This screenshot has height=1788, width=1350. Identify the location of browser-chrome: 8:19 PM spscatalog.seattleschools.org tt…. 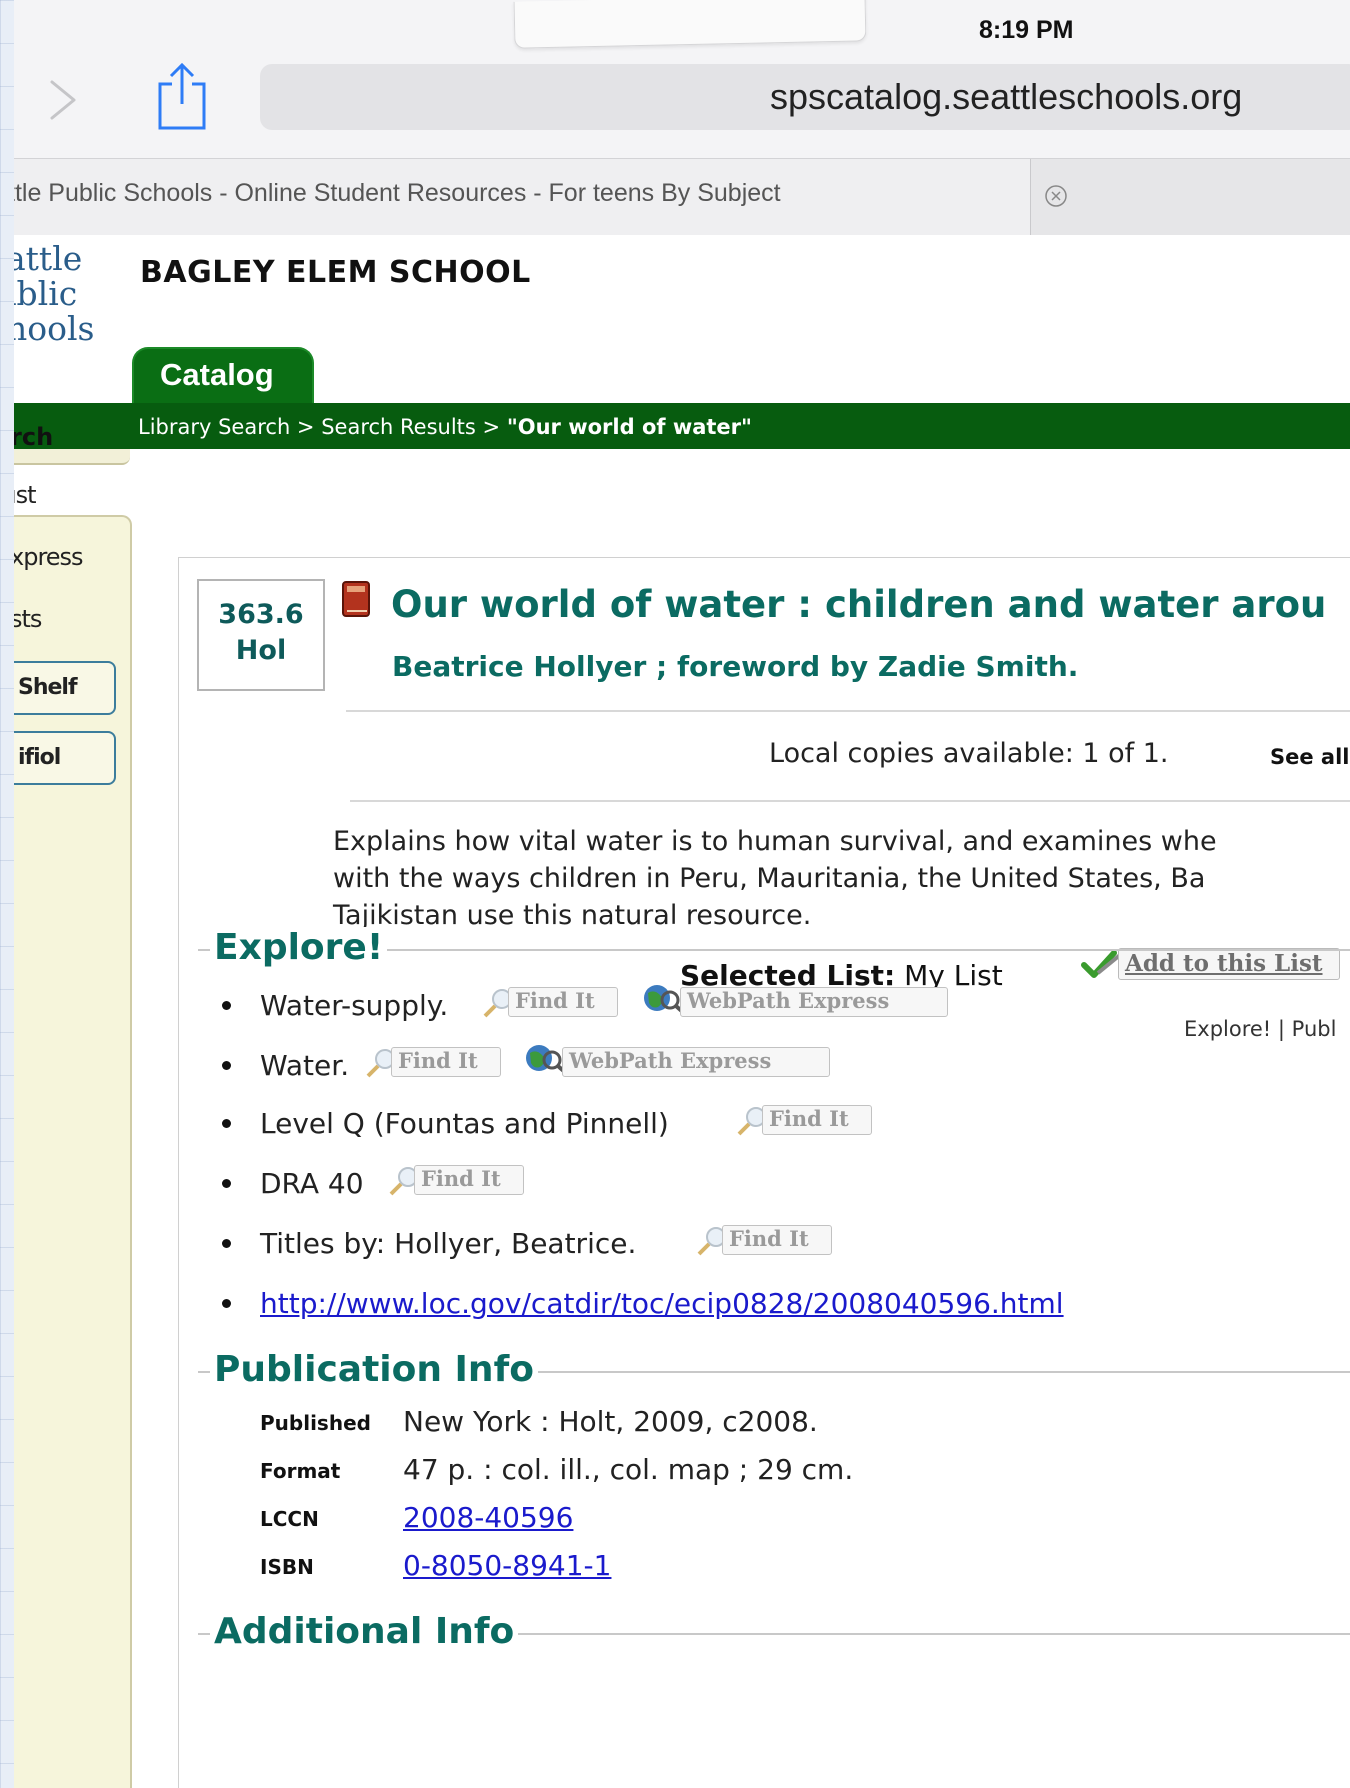
(682, 118).